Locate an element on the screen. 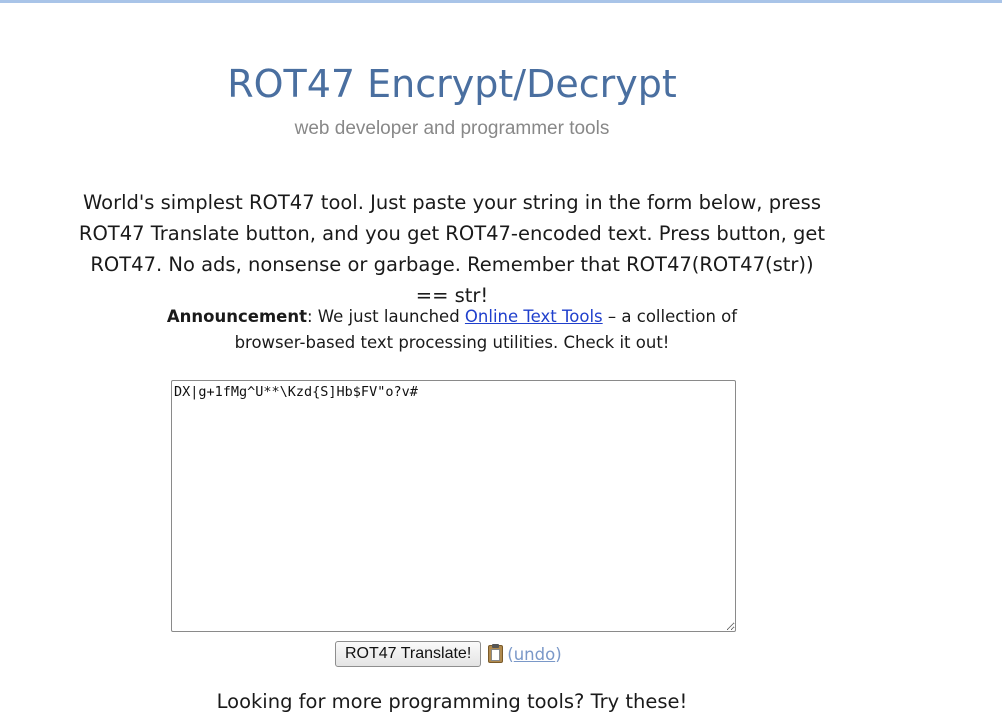  undo-link: undo is located at coordinates (534, 654).